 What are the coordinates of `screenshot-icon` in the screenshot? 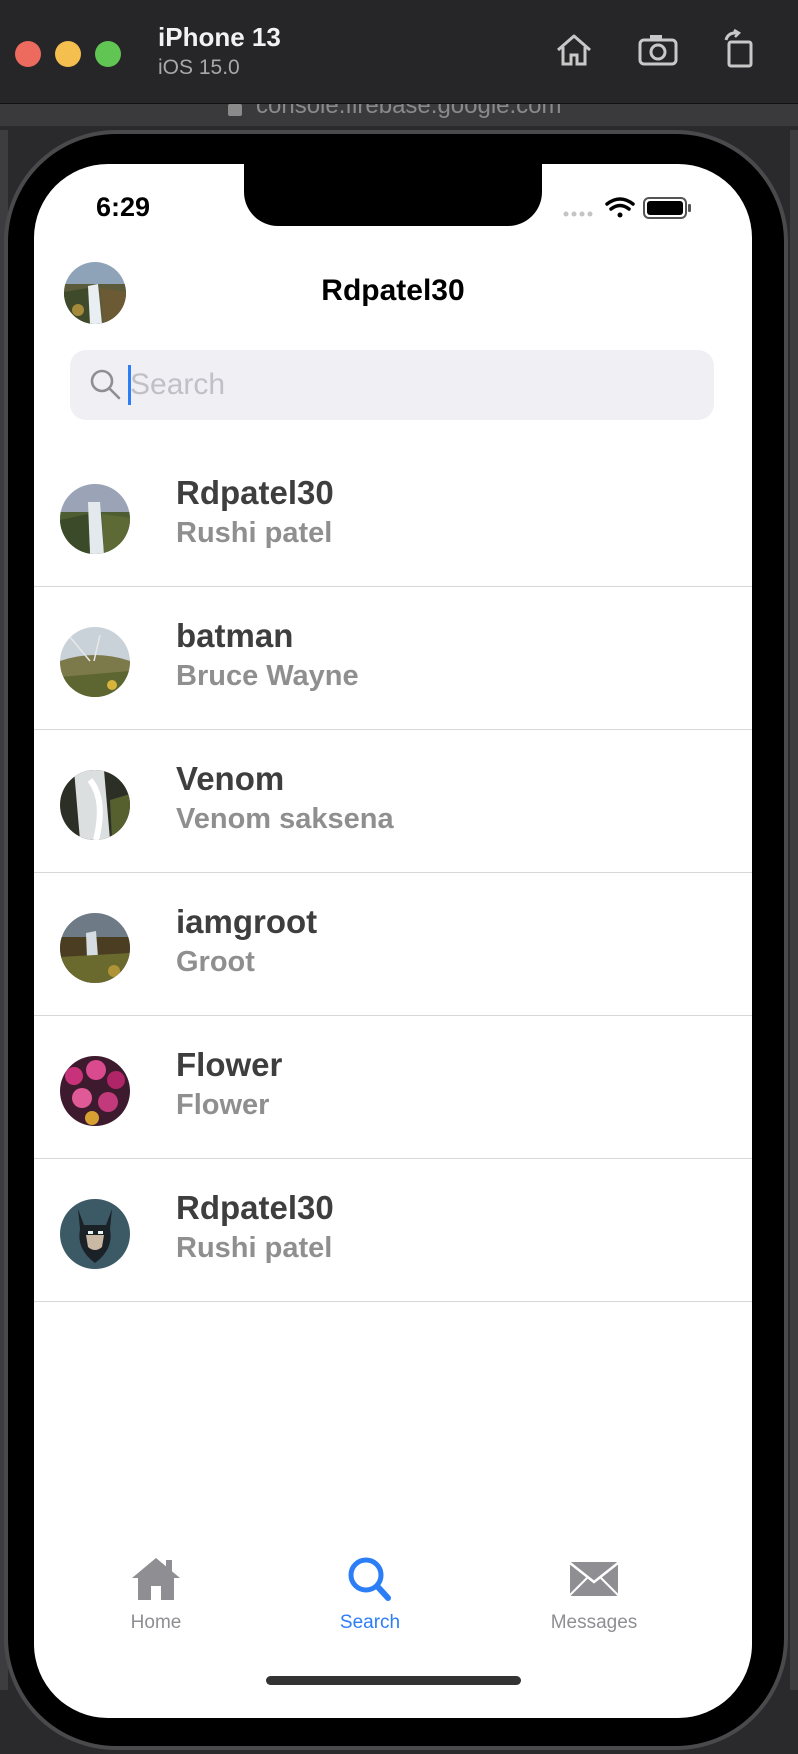 It's located at (658, 50).